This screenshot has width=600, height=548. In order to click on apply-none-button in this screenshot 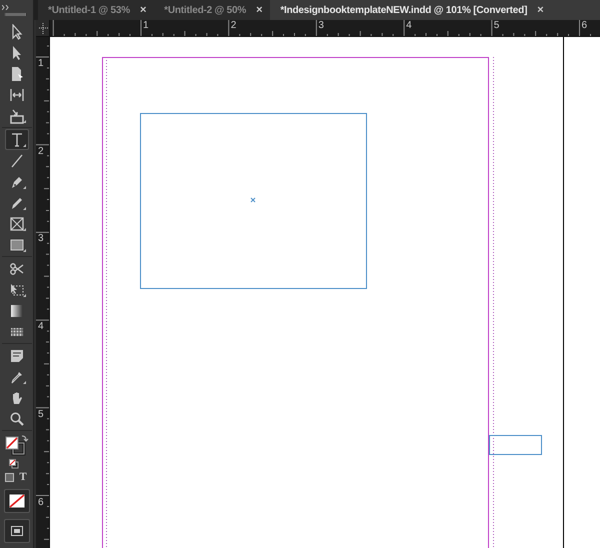, I will do `click(17, 501)`.